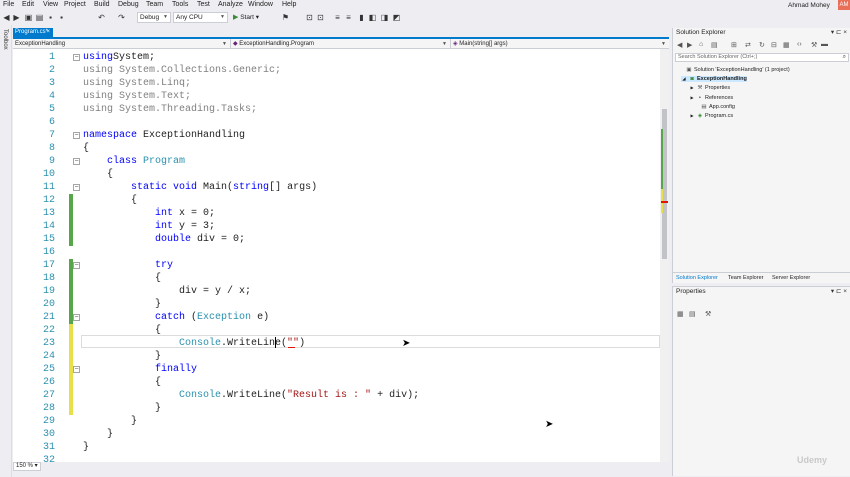  I want to click on menu-view: View, so click(50, 4).